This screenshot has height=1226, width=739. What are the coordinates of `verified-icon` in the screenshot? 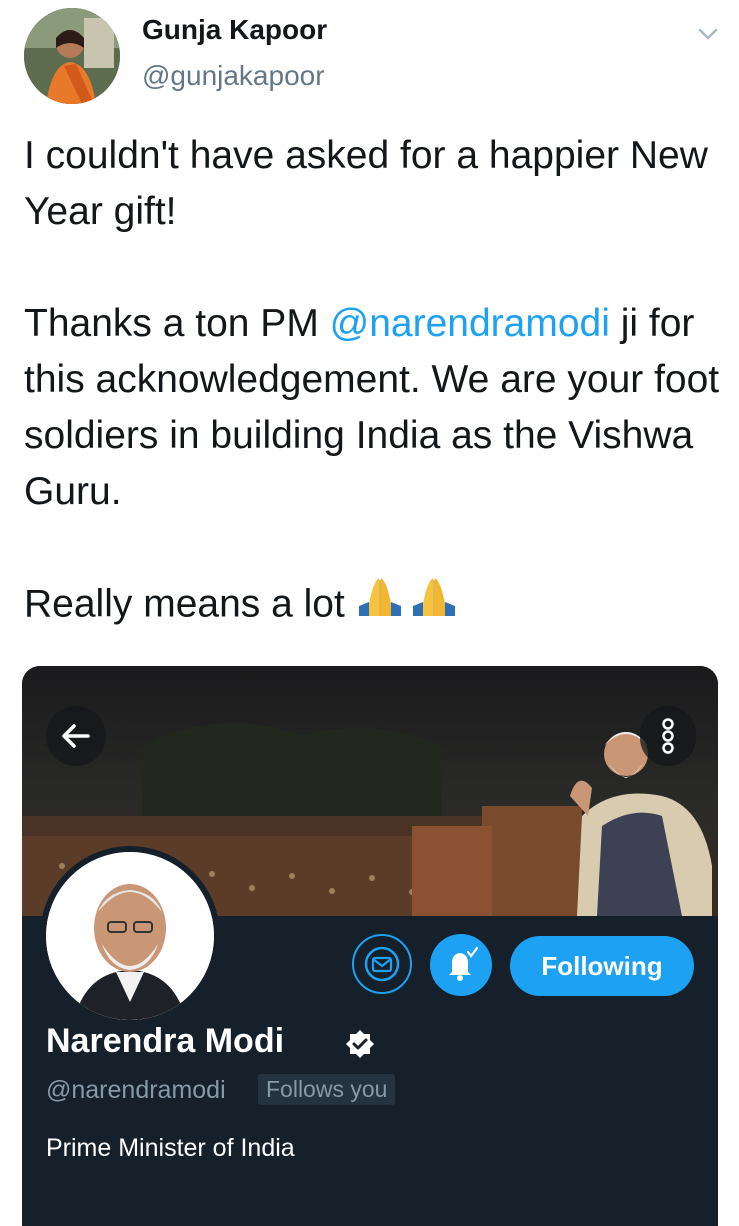 It's located at (360, 1044).